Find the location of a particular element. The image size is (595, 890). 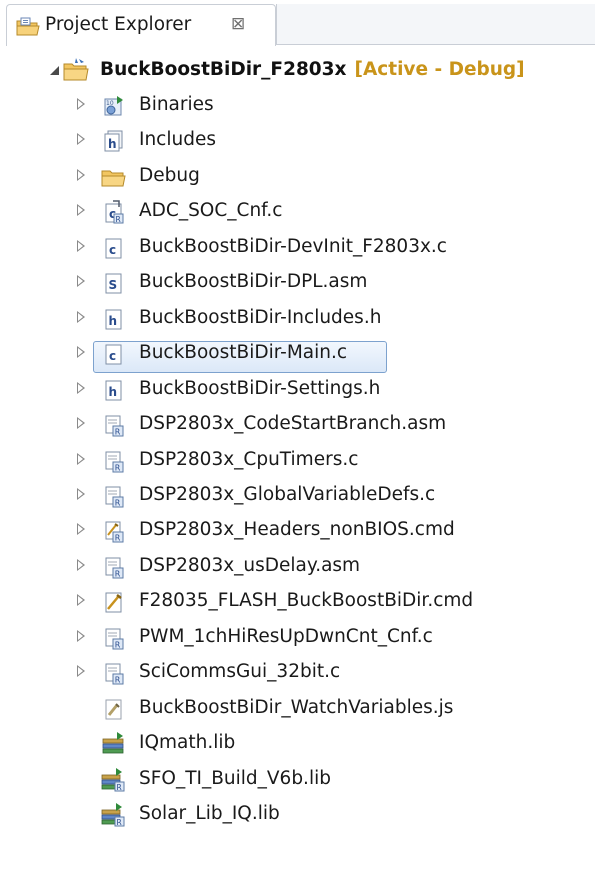

tree-item-f28035-flash-buckboostbidir-cmd: F28035_FLASH_BuckBoostBiDir.cmd is located at coordinates (297, 602).